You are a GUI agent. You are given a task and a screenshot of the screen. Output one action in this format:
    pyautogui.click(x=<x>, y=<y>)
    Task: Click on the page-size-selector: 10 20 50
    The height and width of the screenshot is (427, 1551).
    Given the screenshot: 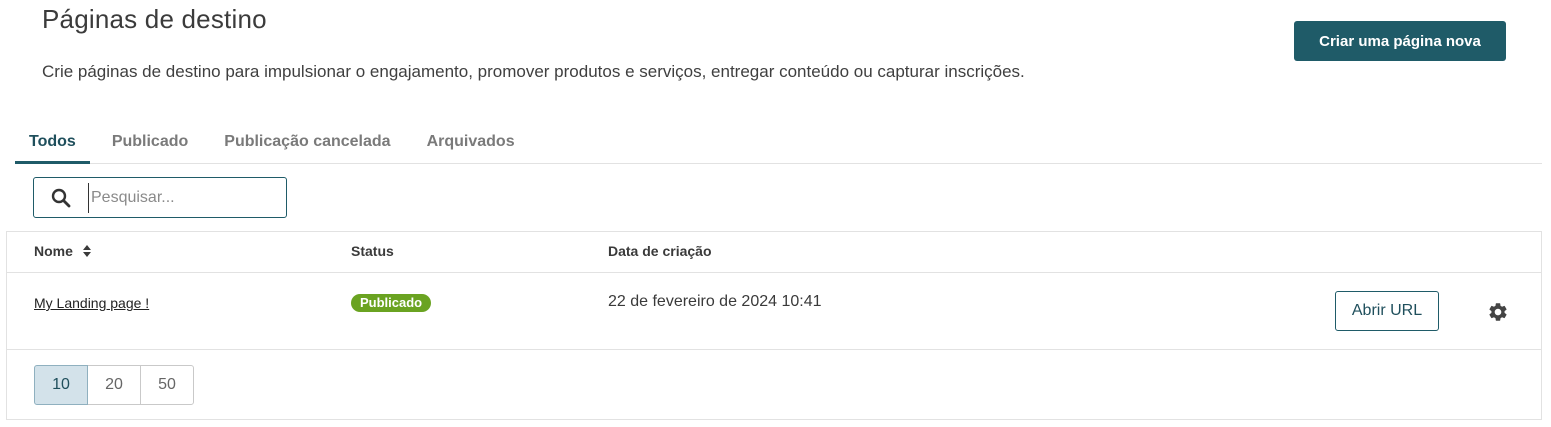 What is the action you would take?
    pyautogui.click(x=114, y=385)
    